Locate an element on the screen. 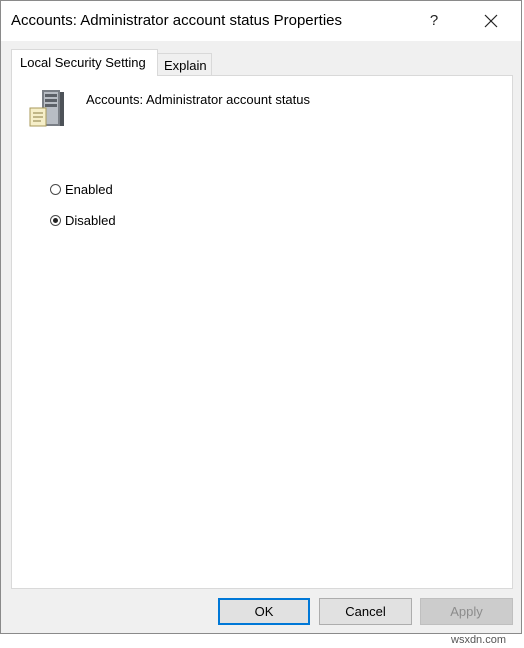 The width and height of the screenshot is (524, 648). enabled-label: Enabled is located at coordinates (89, 189).